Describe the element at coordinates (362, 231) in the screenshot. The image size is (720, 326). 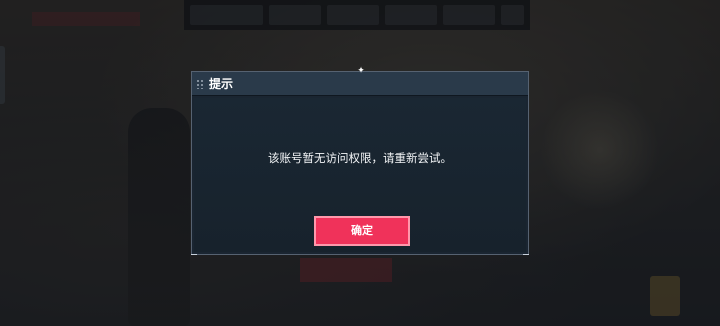
I see `confirm-button: 确定` at that location.